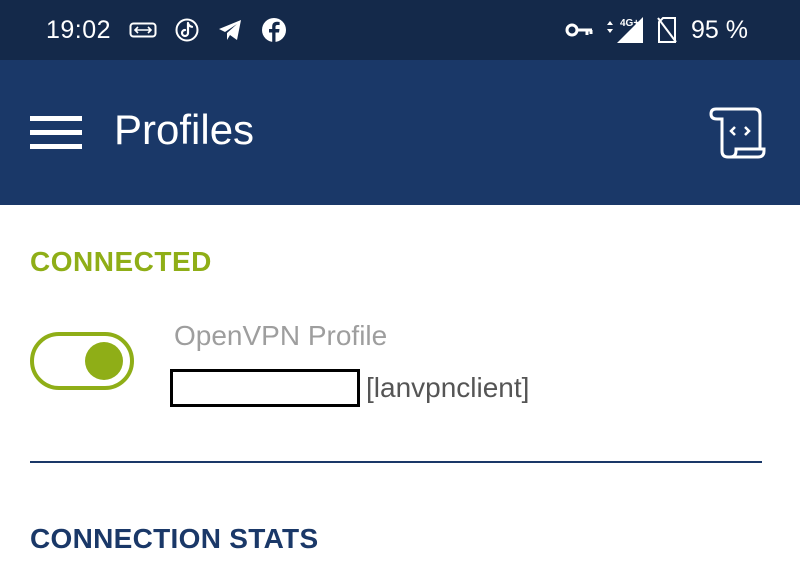  What do you see at coordinates (719, 29) in the screenshot?
I see `battery-level: 95 %` at bounding box center [719, 29].